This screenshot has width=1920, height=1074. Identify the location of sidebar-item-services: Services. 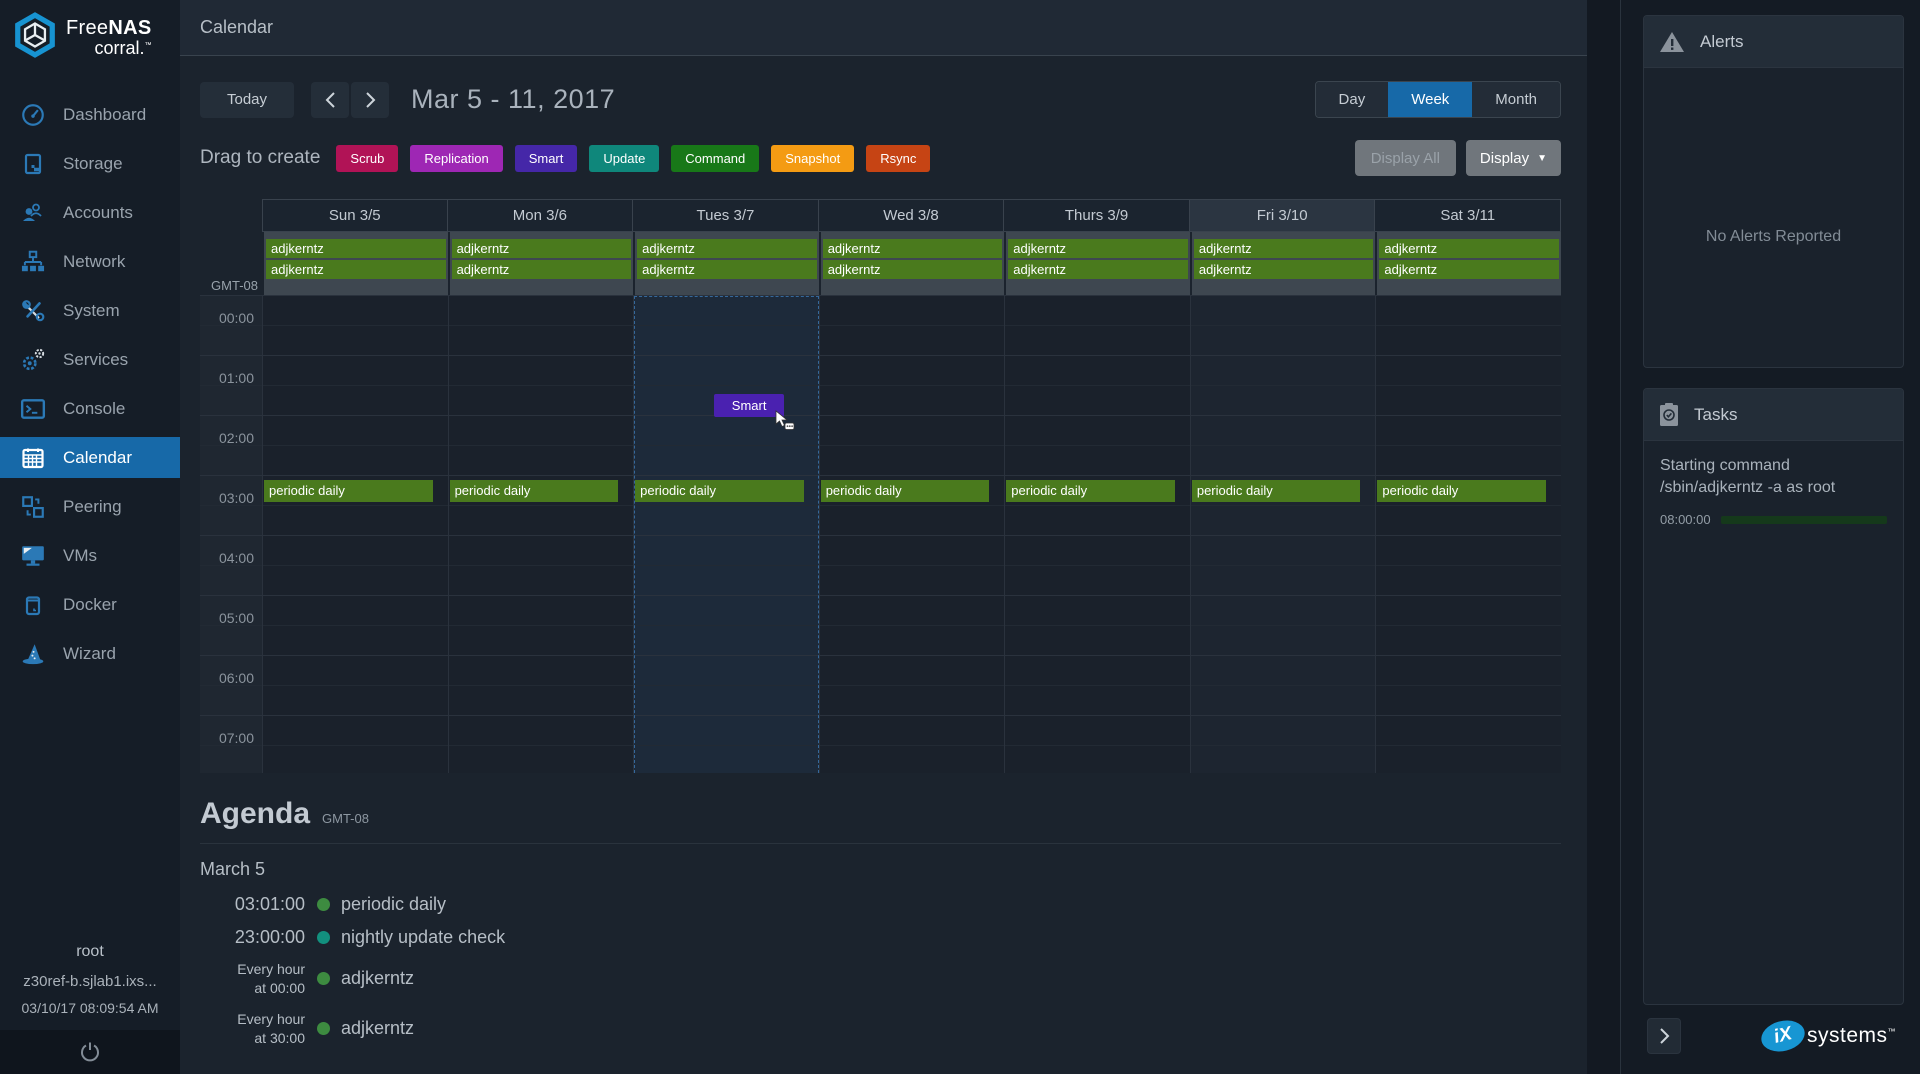
(90, 359).